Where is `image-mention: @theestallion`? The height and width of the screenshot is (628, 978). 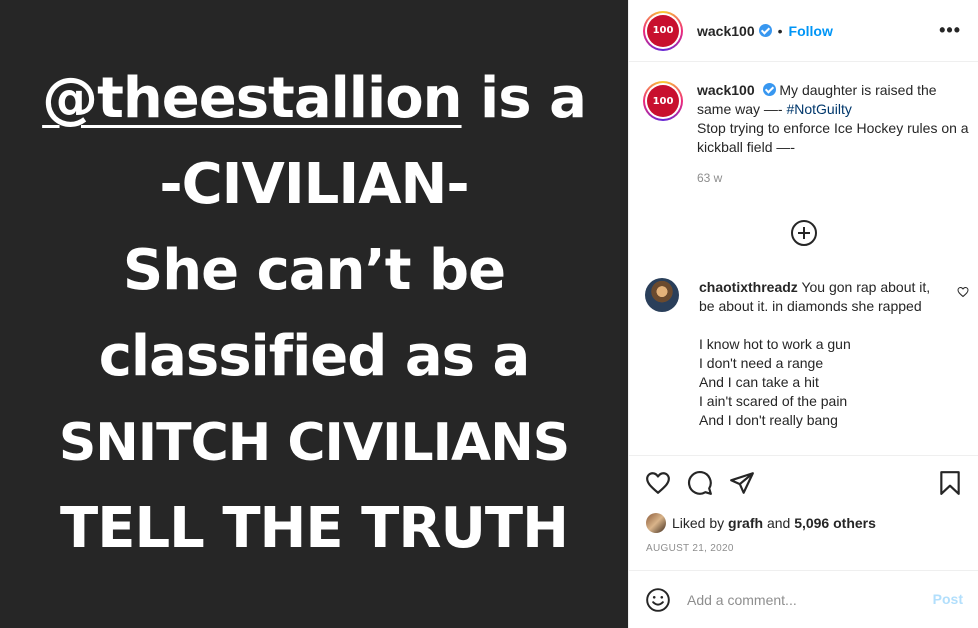 image-mention: @theestallion is located at coordinates (252, 98).